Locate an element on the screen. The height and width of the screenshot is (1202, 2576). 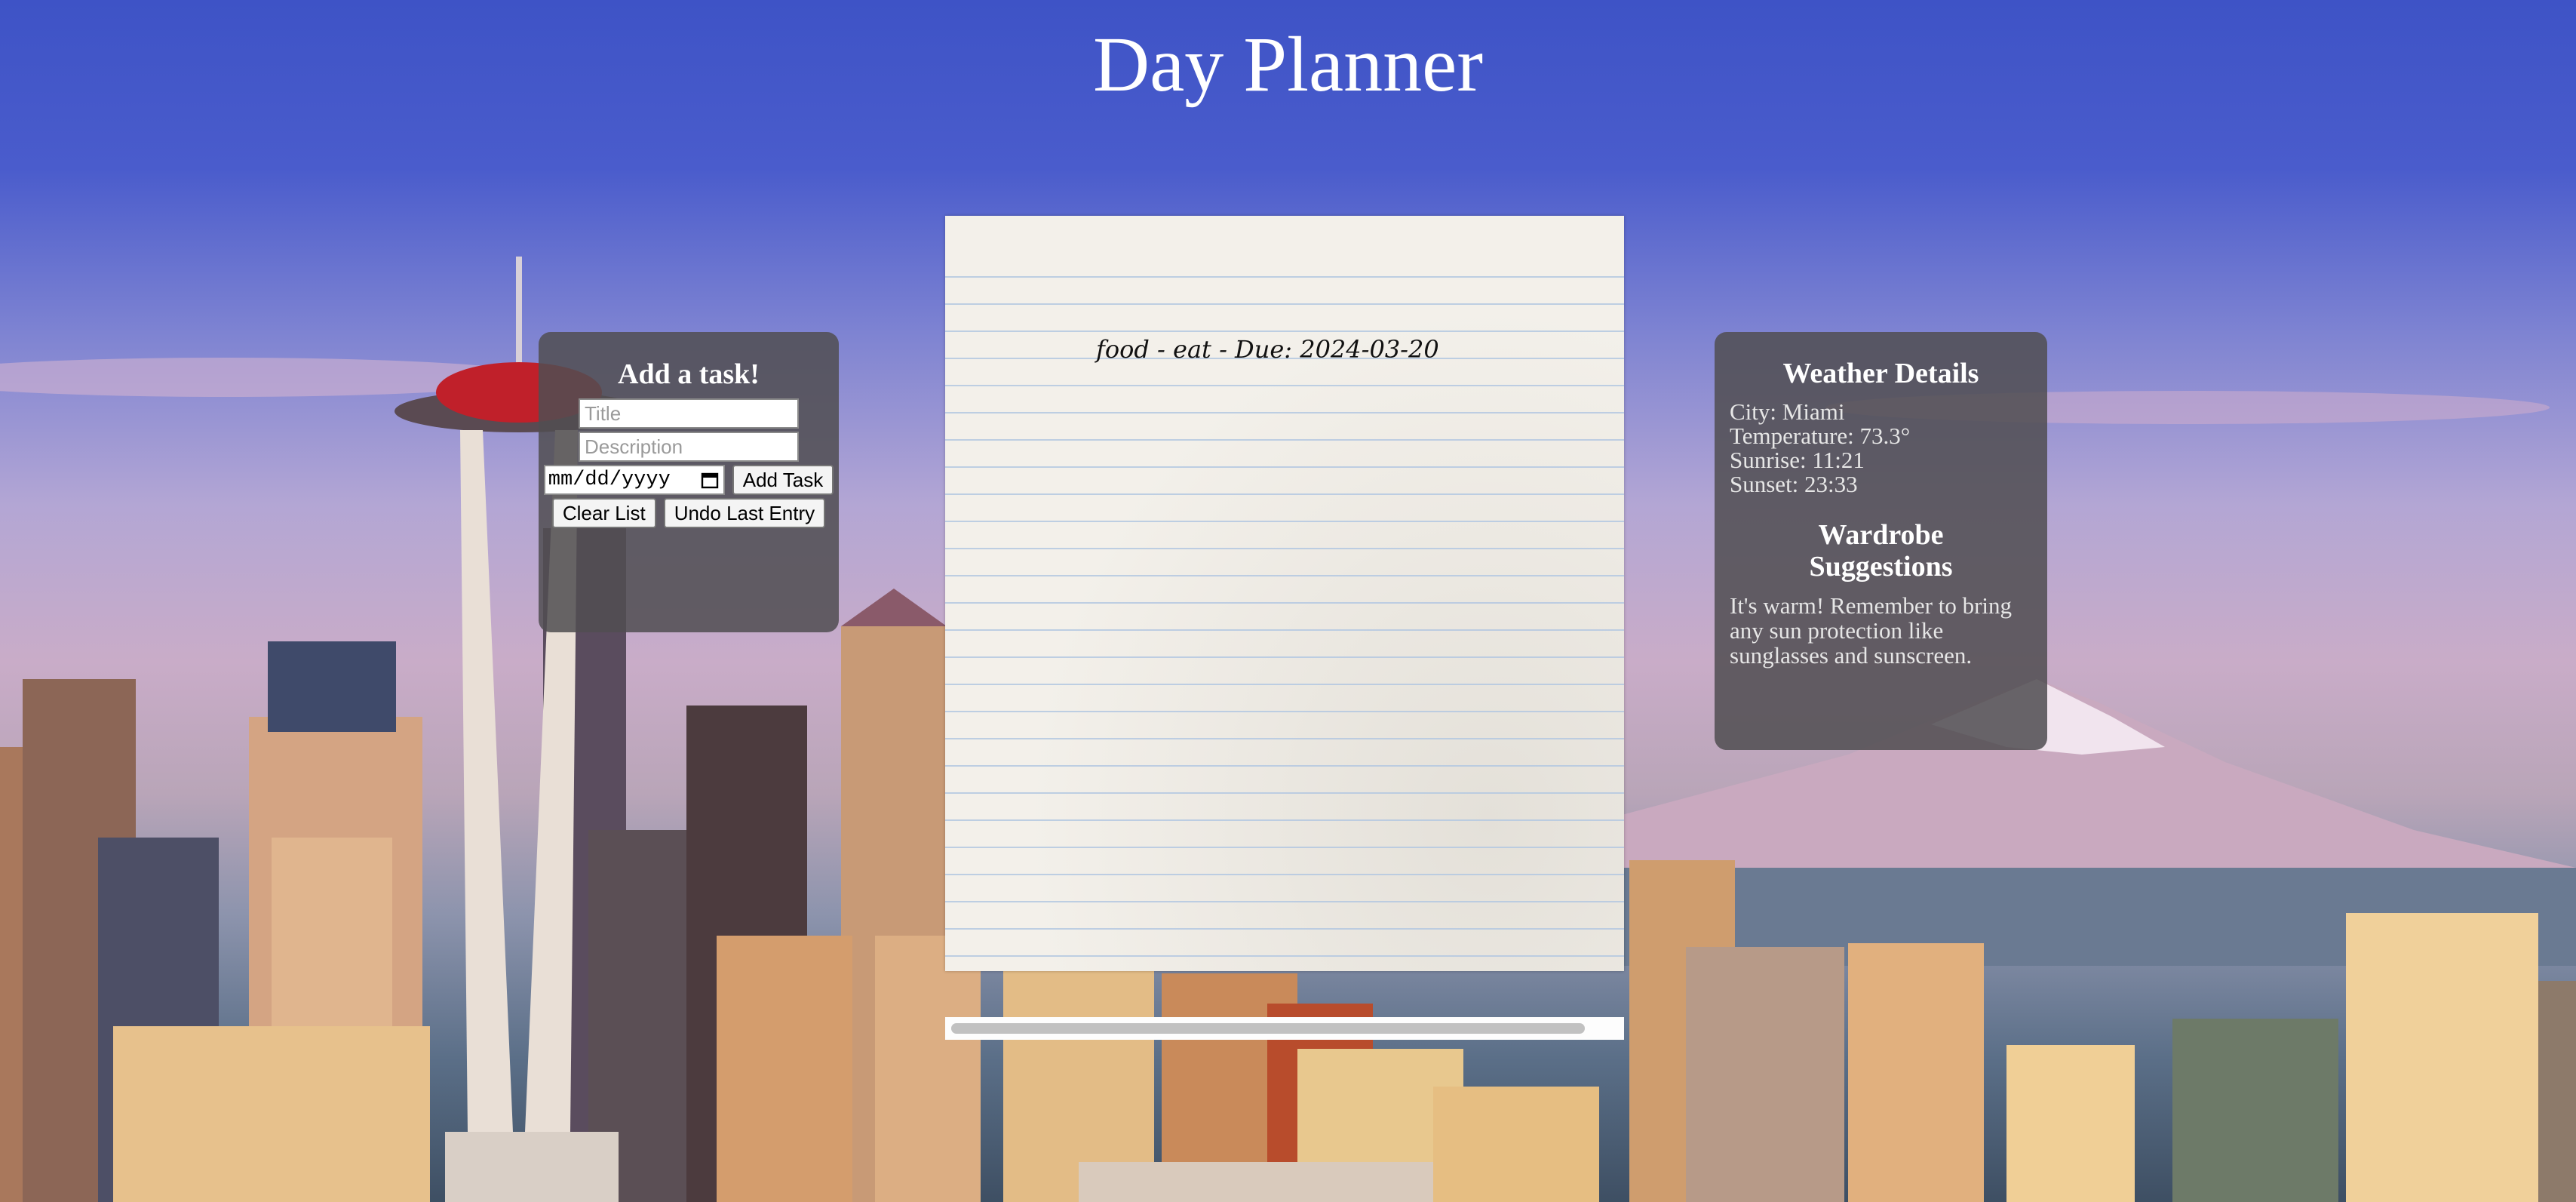
date-add-row: mm/dd/yyyy Add Task is located at coordinates (689, 480).